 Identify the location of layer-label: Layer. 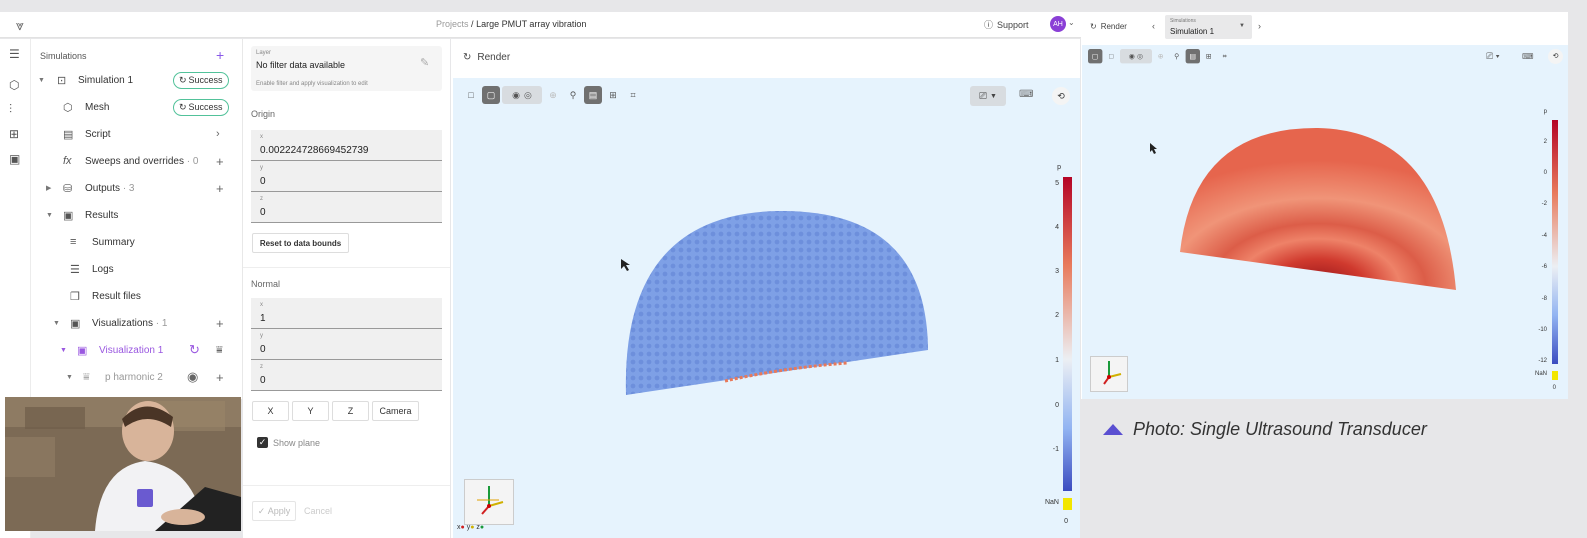
(264, 53).